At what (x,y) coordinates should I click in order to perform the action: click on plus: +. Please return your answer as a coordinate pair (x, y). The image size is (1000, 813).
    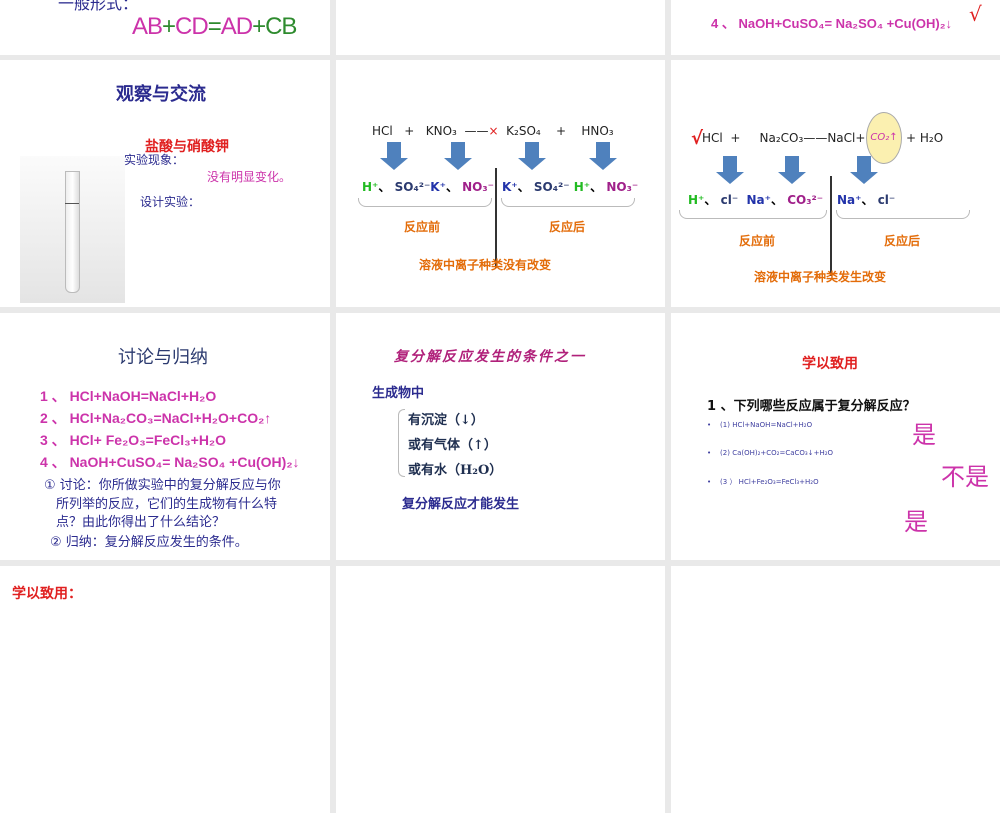
    Looking at the image, I should click on (735, 138).